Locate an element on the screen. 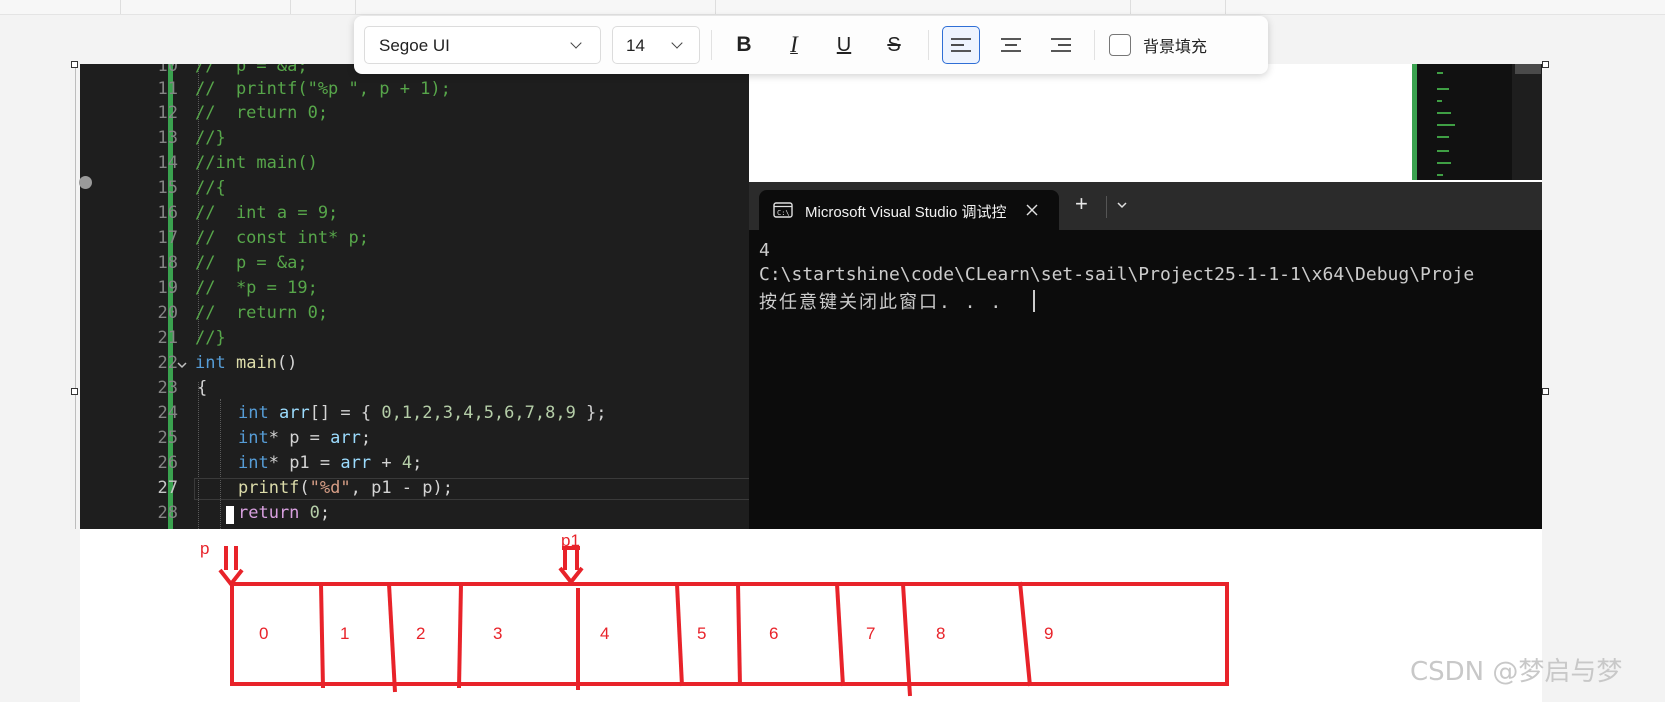 The image size is (1665, 702). array-cell-value: 9 is located at coordinates (1048, 633).